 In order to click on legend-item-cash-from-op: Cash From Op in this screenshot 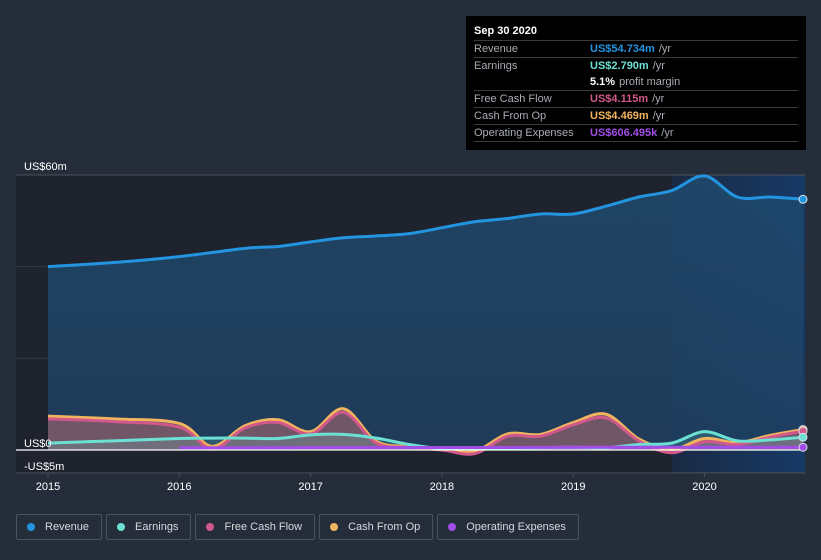, I will do `click(376, 527)`.